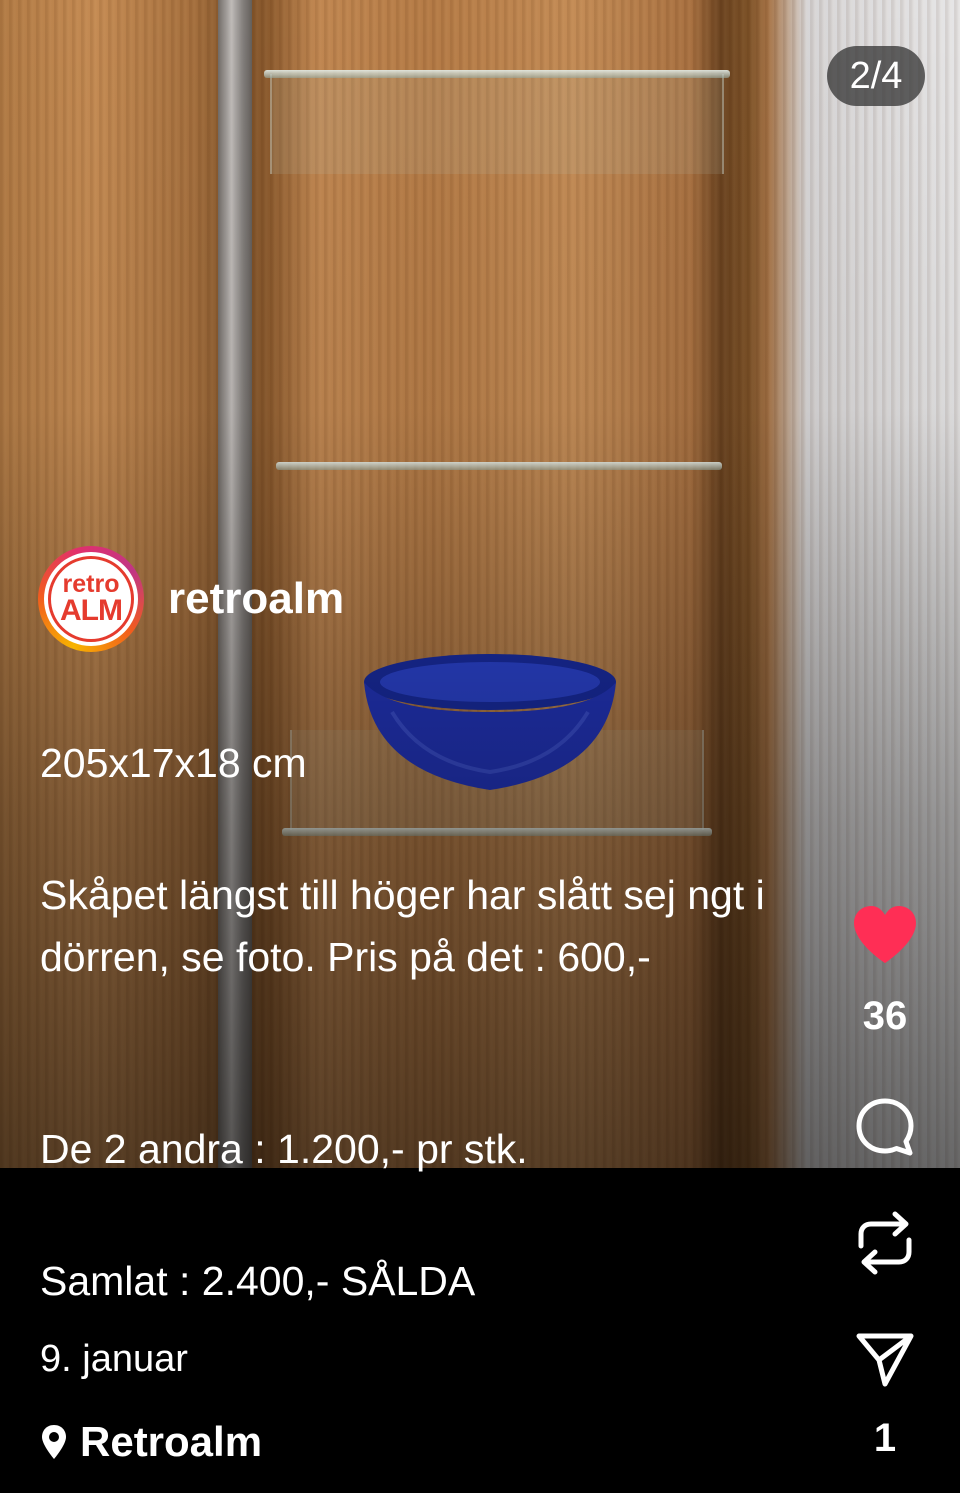 This screenshot has height=1493, width=960. I want to click on author-row: retro ALM retroalm, so click(191, 599).